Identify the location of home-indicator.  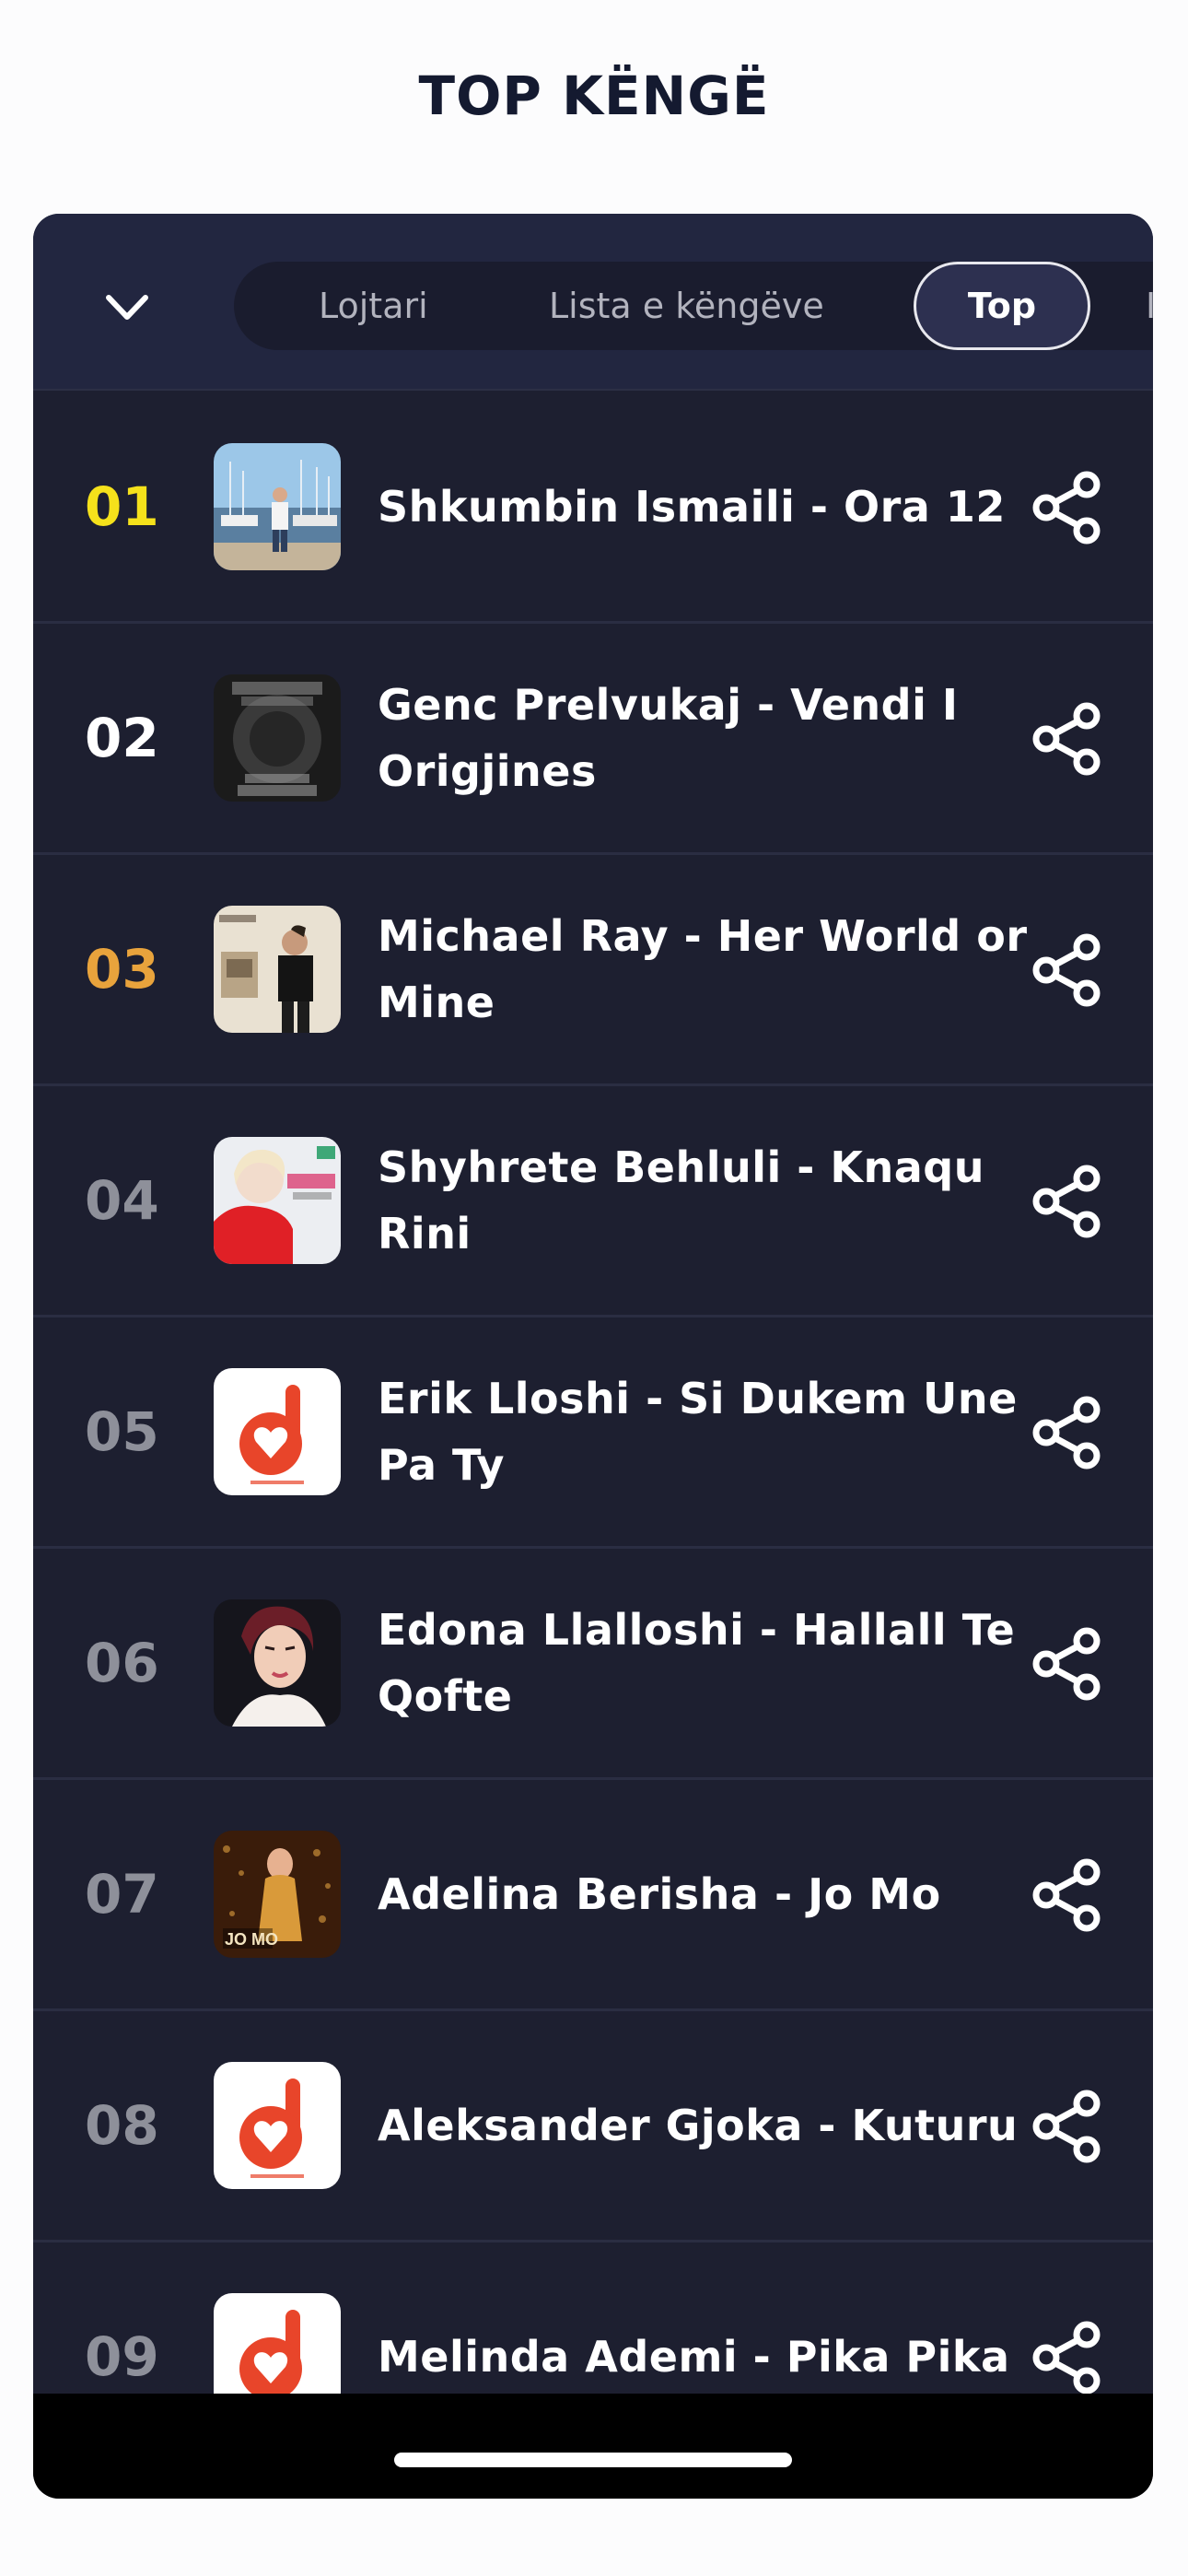
(593, 2460).